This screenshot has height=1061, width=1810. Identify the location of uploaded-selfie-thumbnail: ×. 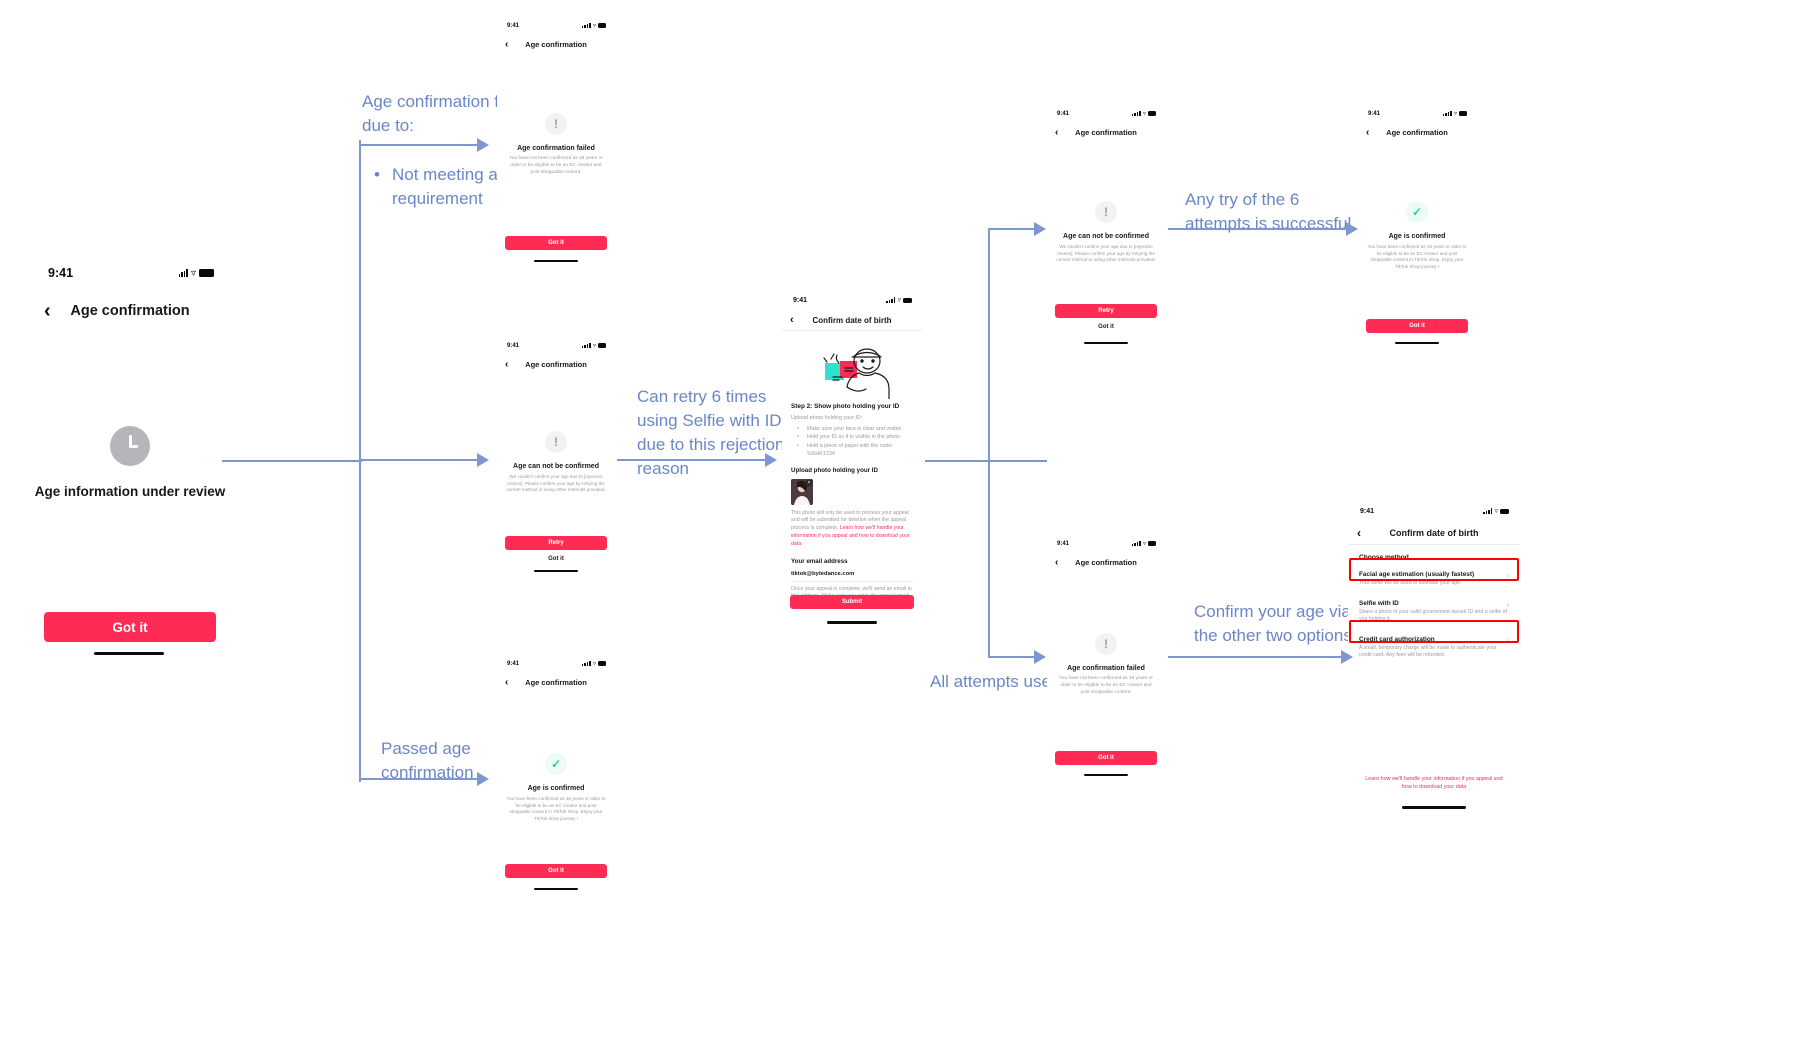
(802, 491).